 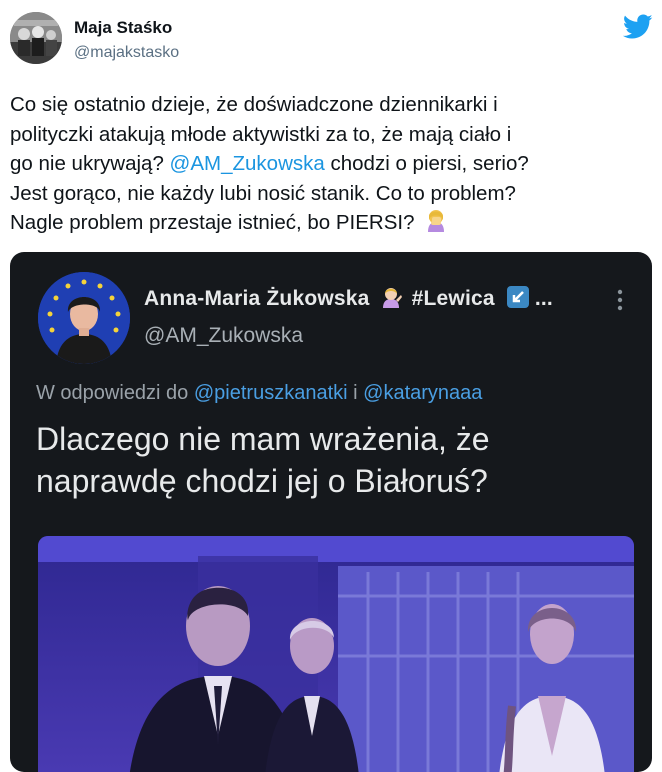 What do you see at coordinates (126, 53) in the screenshot?
I see `author-handle: @majakstasko` at bounding box center [126, 53].